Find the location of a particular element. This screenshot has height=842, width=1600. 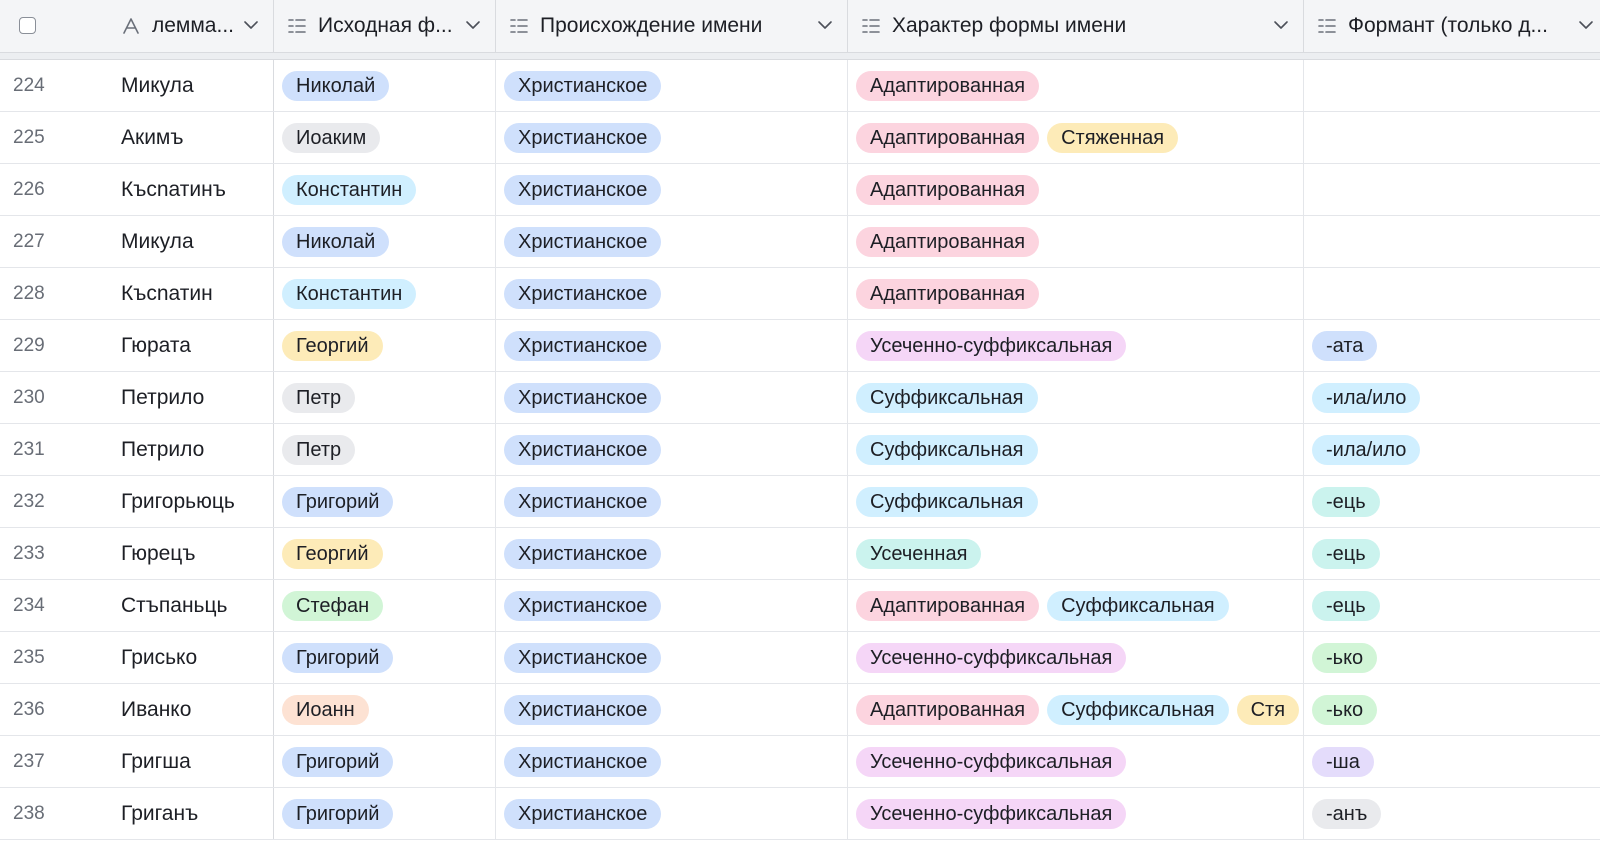

source-form-cell: Иоанн is located at coordinates (385, 709).